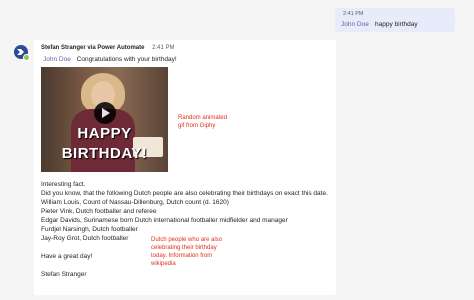 This screenshot has height=300, width=474. I want to click on avatar, so click(22, 53).